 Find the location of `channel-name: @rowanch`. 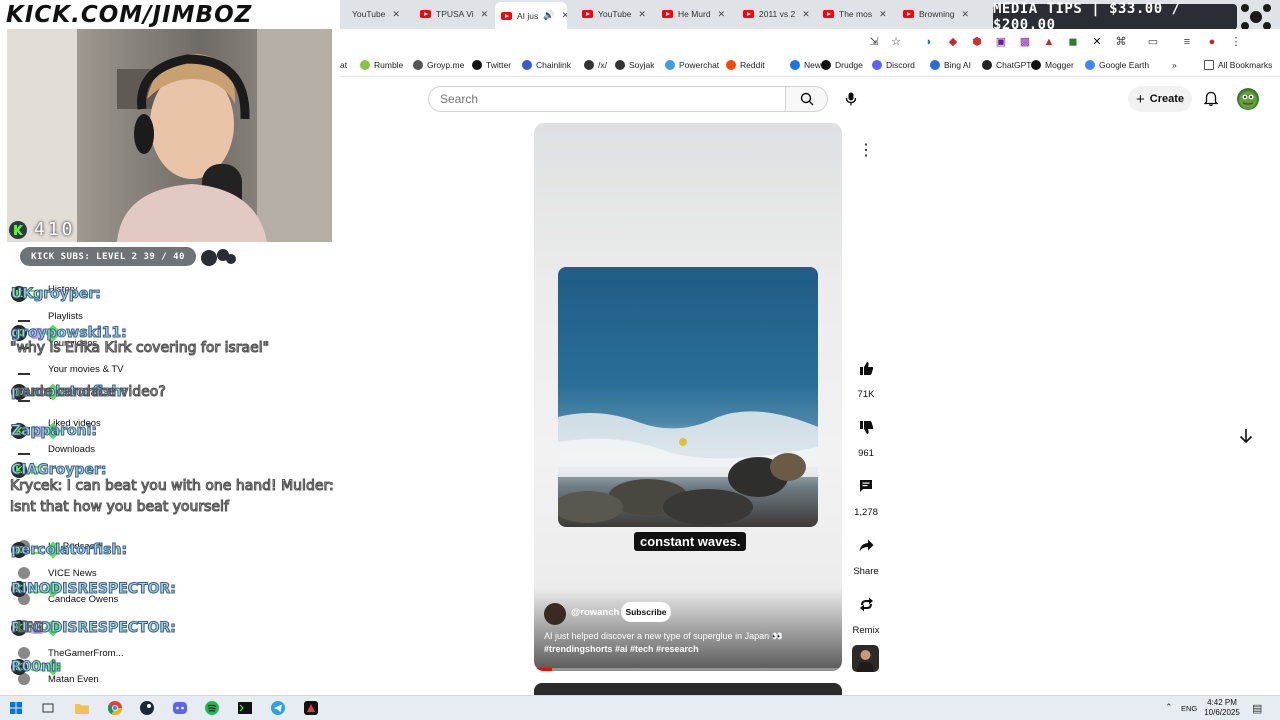

channel-name: @rowanch is located at coordinates (595, 612).